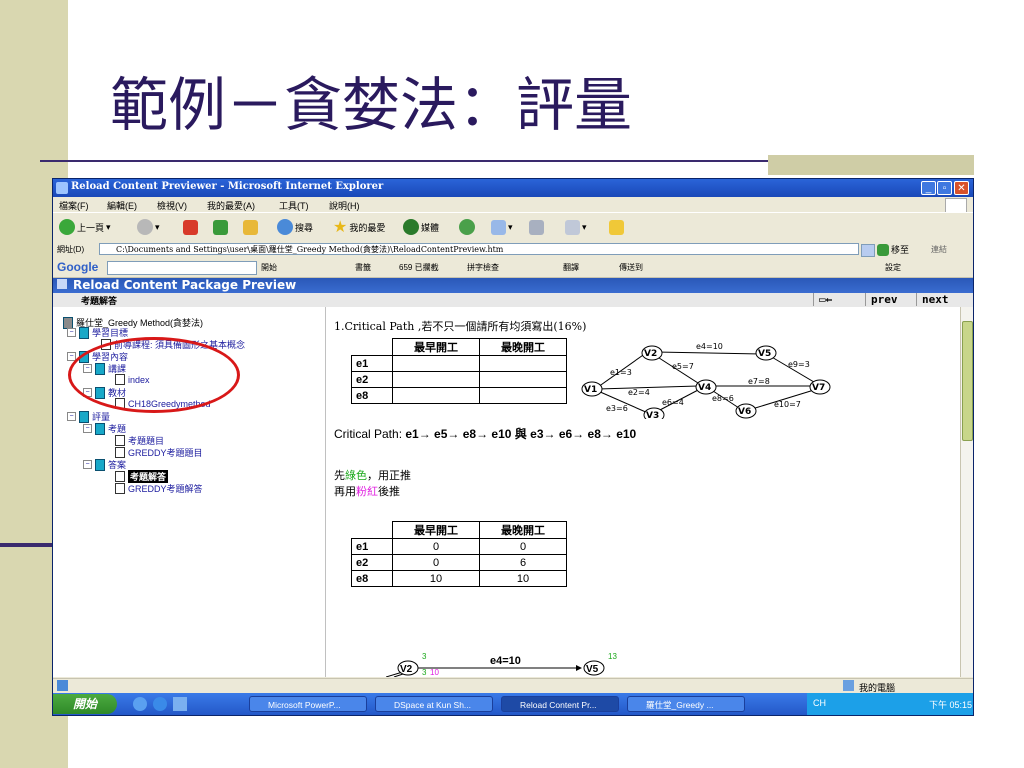 The image size is (1024, 768). What do you see at coordinates (967, 381) in the screenshot?
I see `scrollbar-thumb` at bounding box center [967, 381].